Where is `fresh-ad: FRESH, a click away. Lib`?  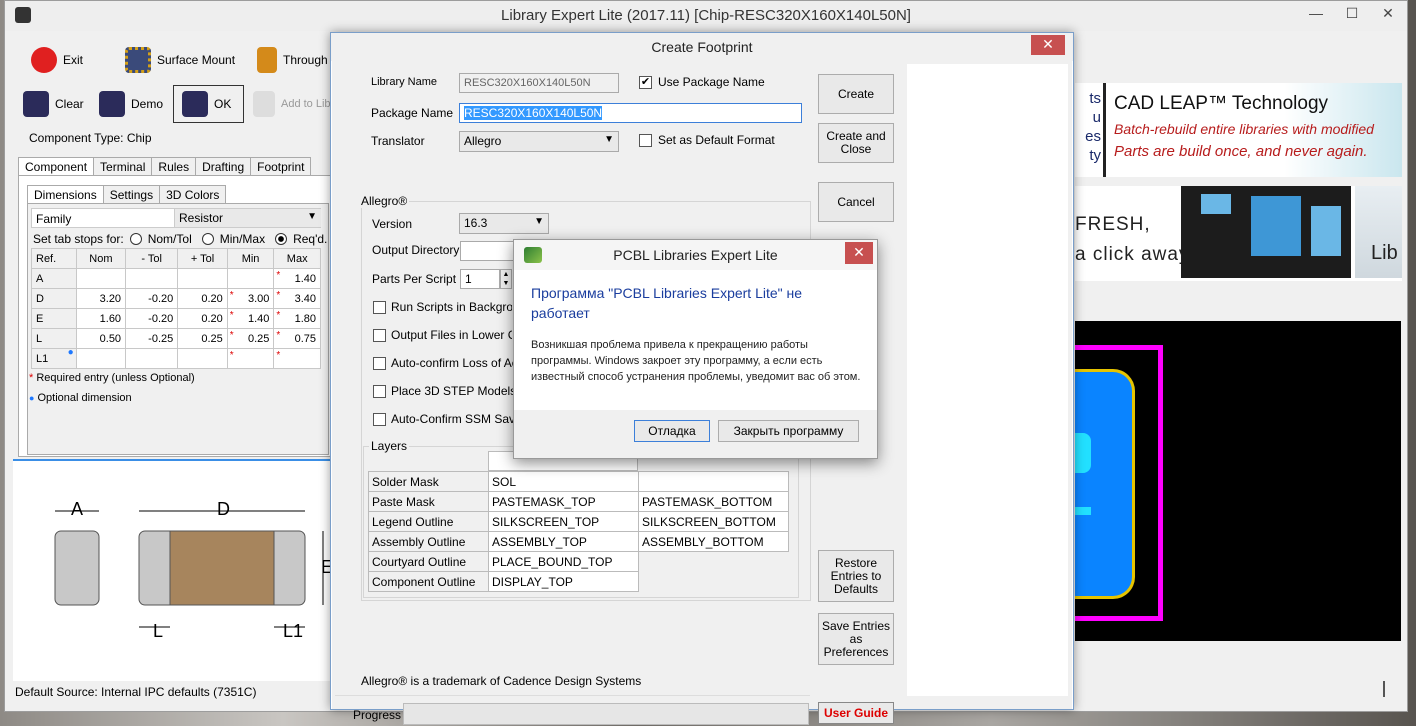
fresh-ad: FRESH, a click away. Lib is located at coordinates (1238, 233).